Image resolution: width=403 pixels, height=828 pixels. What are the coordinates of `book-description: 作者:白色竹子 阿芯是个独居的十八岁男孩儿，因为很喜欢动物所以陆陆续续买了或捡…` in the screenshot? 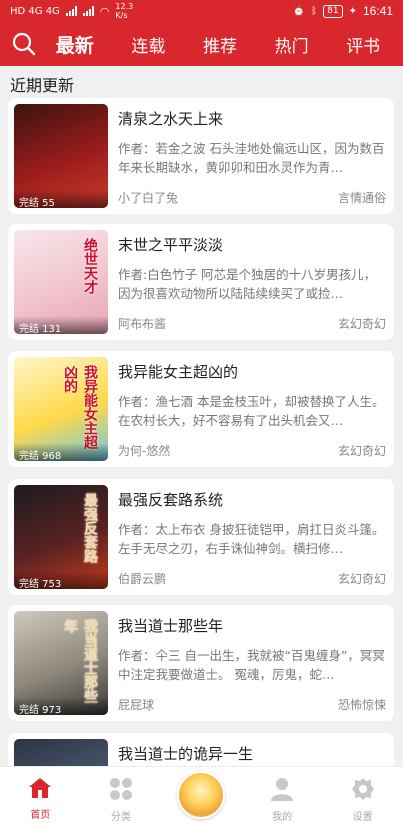 It's located at (247, 284).